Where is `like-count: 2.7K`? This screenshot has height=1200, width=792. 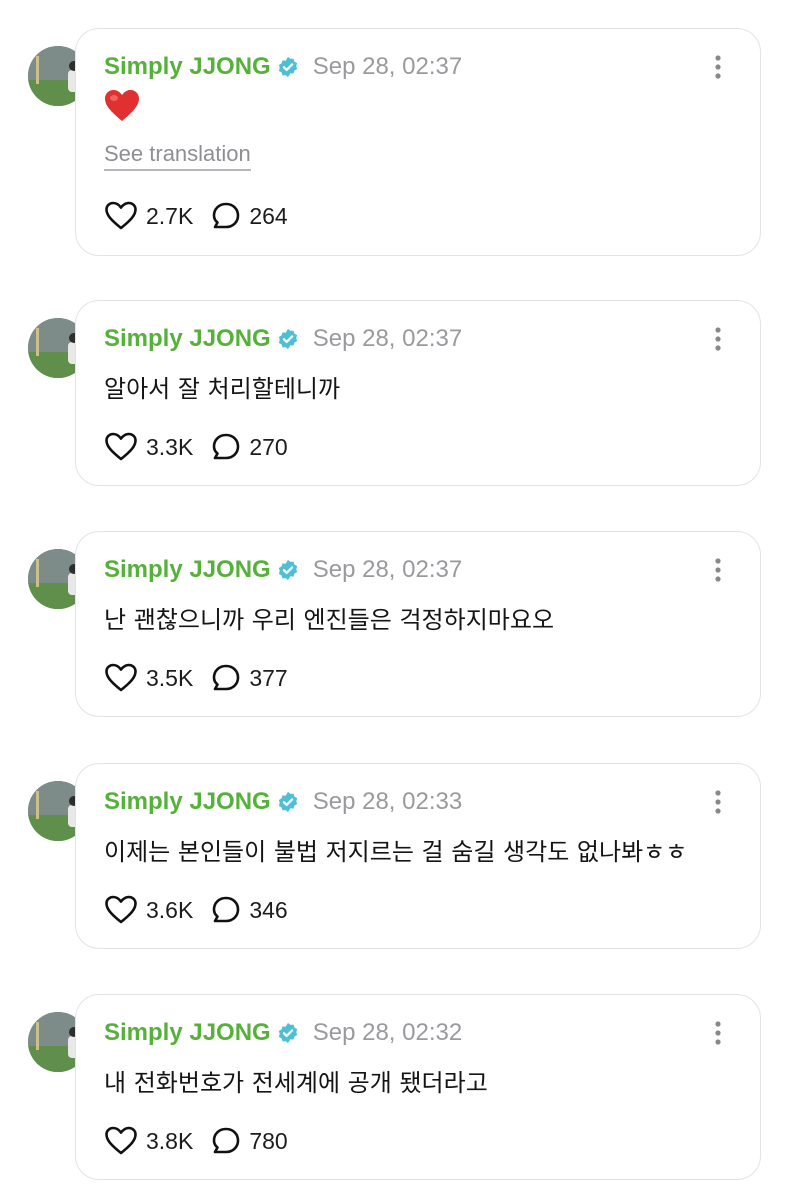
like-count: 2.7K is located at coordinates (170, 215).